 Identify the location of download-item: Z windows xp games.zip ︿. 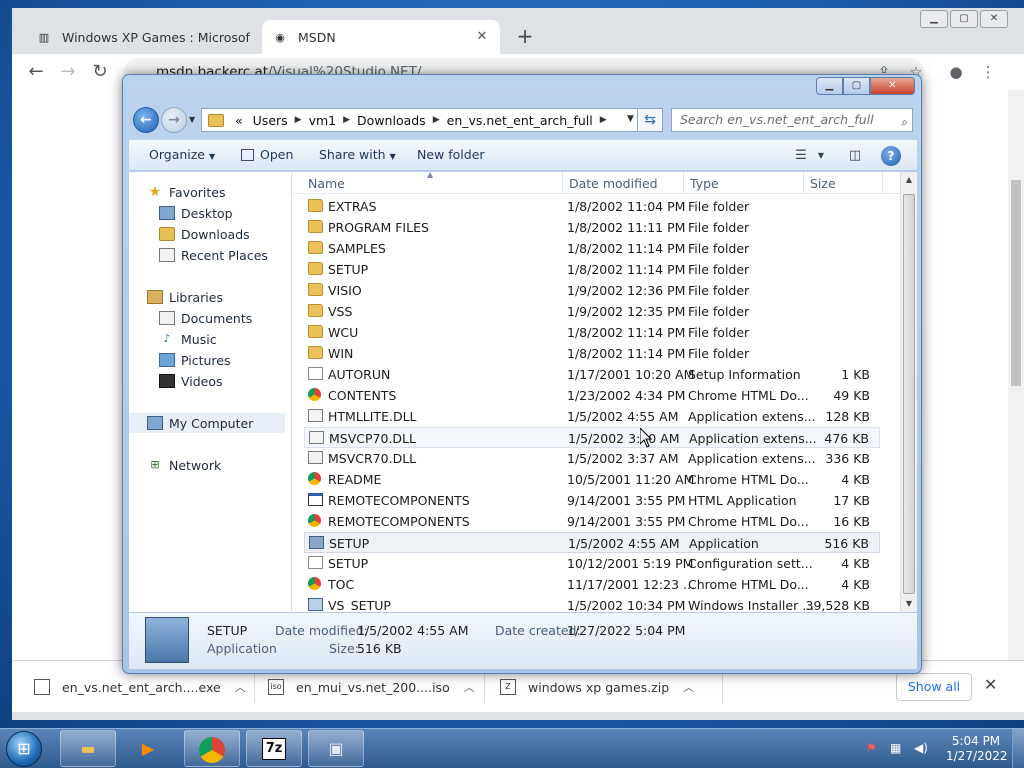
(597, 687).